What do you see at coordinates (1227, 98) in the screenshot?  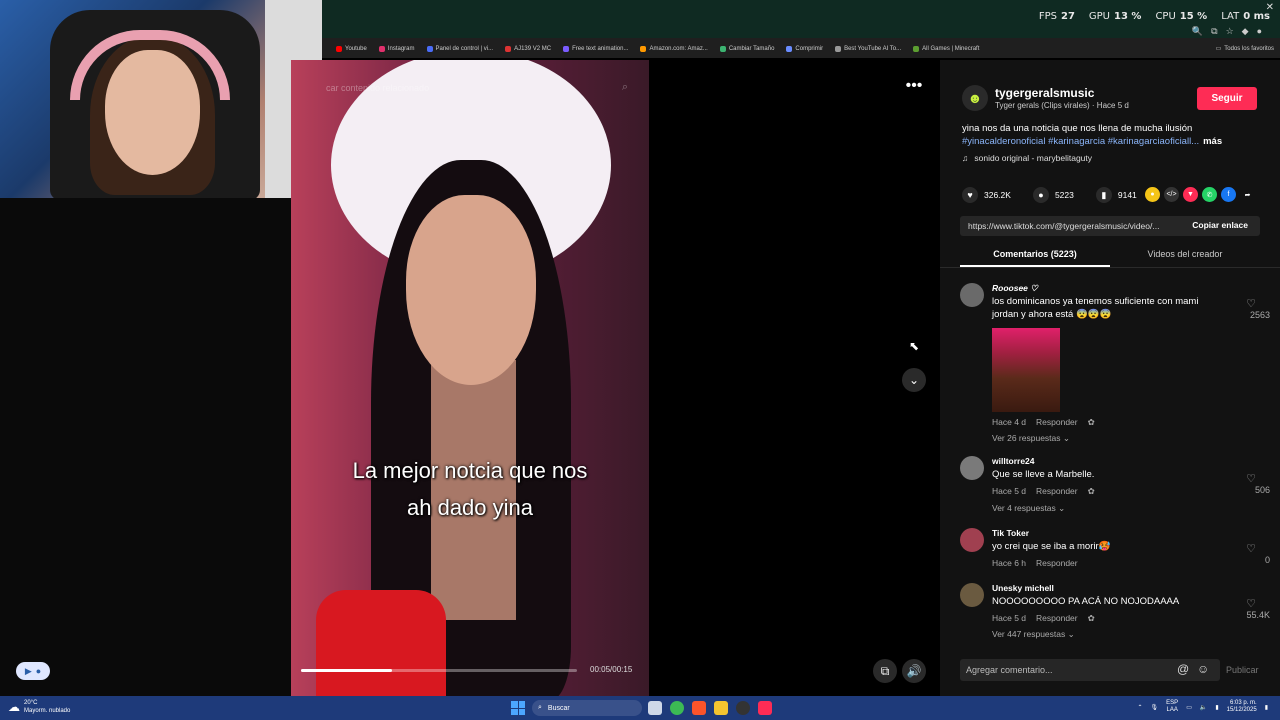 I see `follow-button: Seguir` at bounding box center [1227, 98].